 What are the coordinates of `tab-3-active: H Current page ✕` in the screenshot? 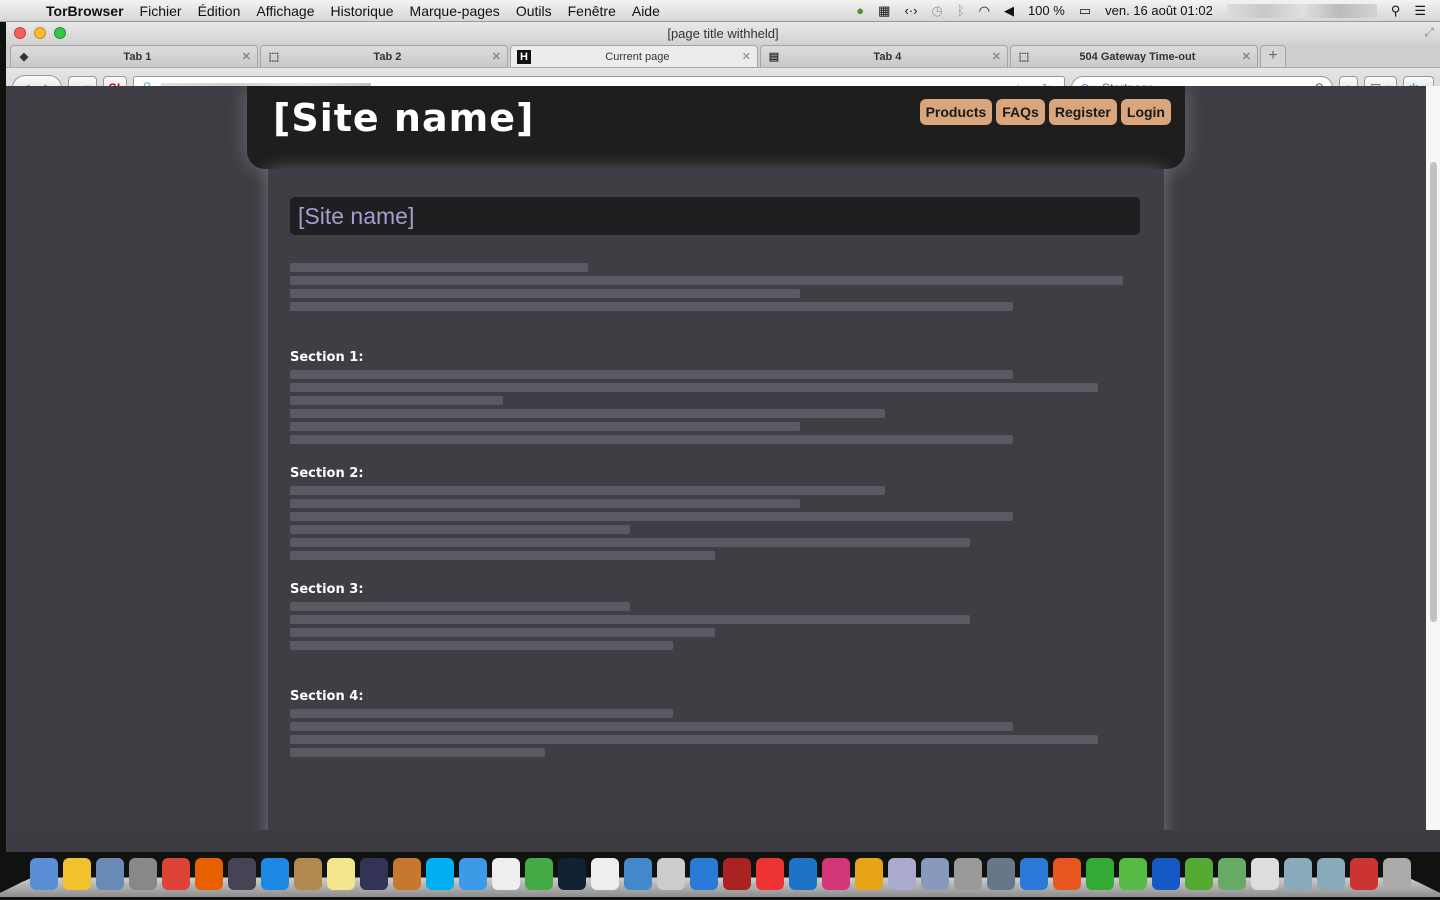 It's located at (634, 56).